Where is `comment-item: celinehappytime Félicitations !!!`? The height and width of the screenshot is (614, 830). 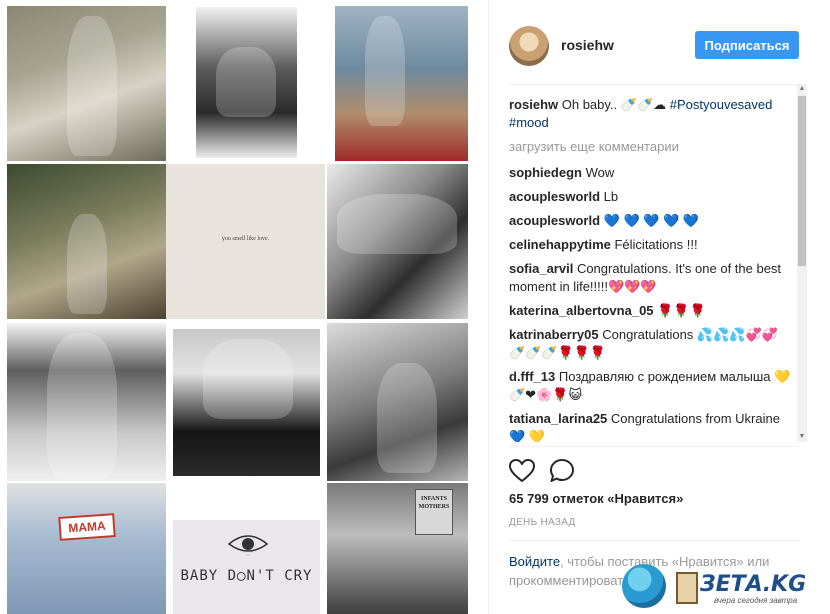 comment-item: celinehappytime Félicitations !!! is located at coordinates (652, 245).